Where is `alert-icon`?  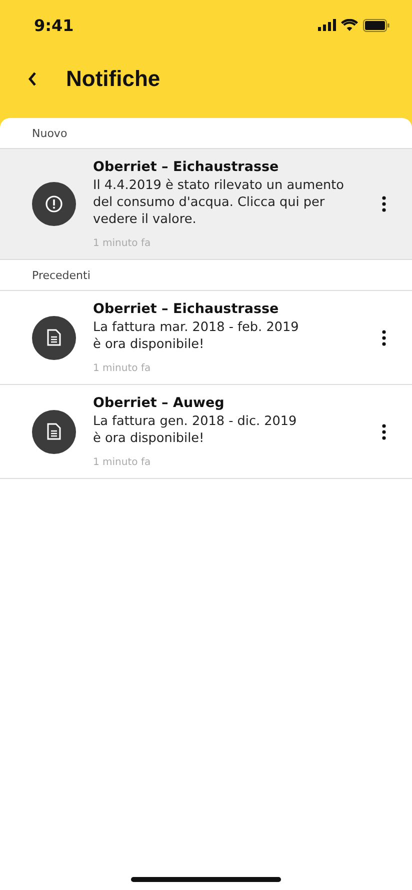
alert-icon is located at coordinates (54, 204).